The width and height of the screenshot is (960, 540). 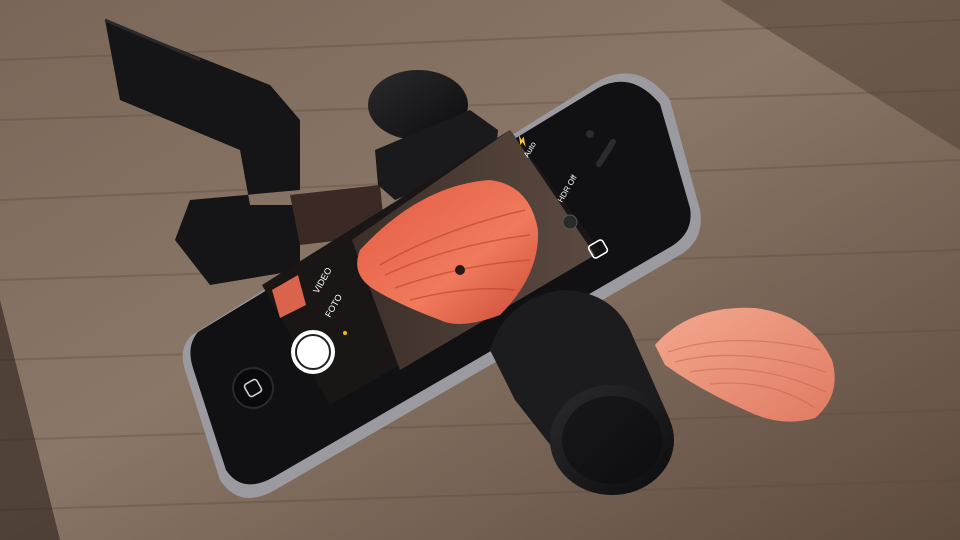 I want to click on focus-dot, so click(x=570, y=222).